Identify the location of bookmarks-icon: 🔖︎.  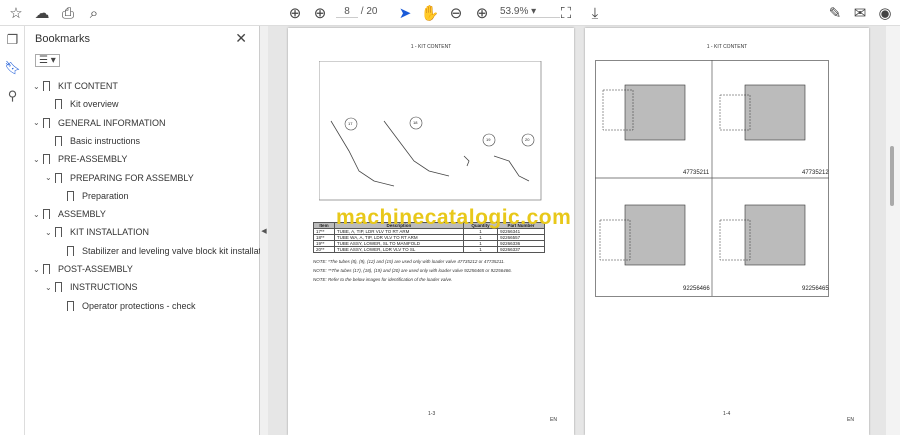
(12, 68).